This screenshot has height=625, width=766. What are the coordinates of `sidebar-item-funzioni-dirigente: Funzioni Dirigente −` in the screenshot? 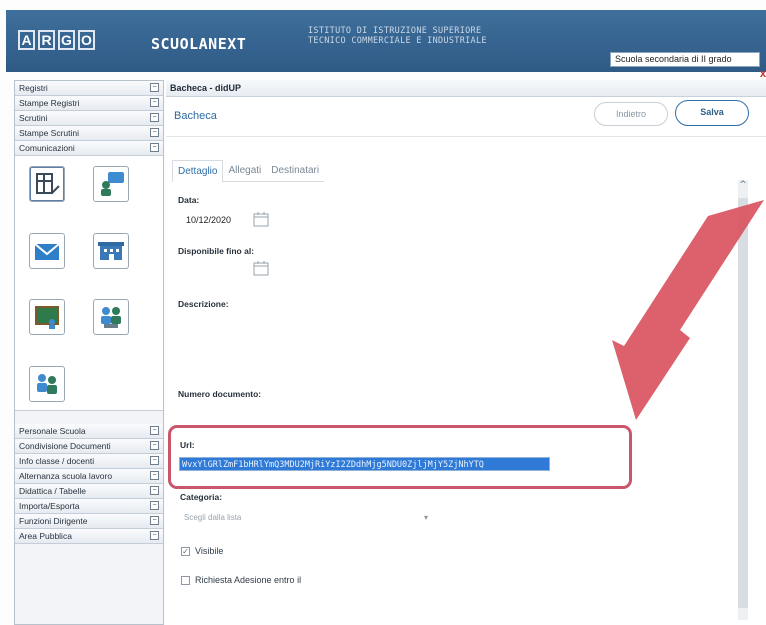 It's located at (89, 521).